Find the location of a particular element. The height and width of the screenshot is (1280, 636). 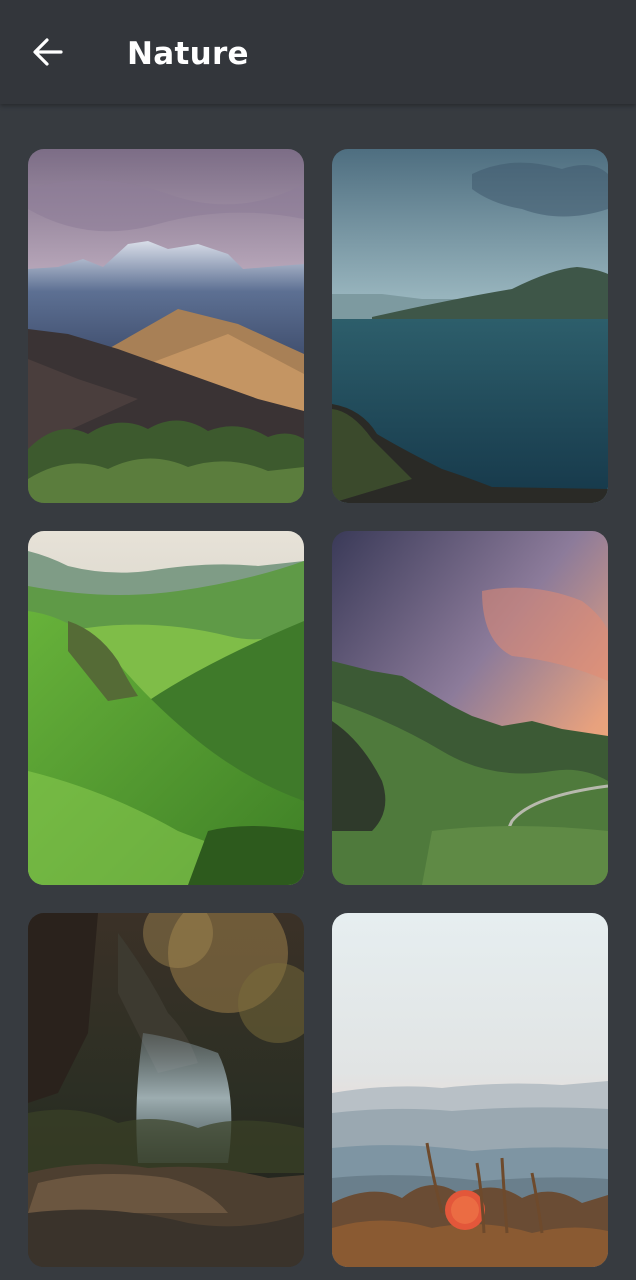

wallpaper-thumbnail-misty-hills is located at coordinates (470, 1090).